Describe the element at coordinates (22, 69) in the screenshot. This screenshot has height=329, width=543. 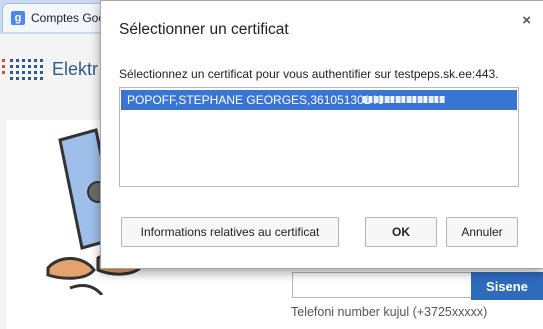
I see `site-logo-icon` at that location.